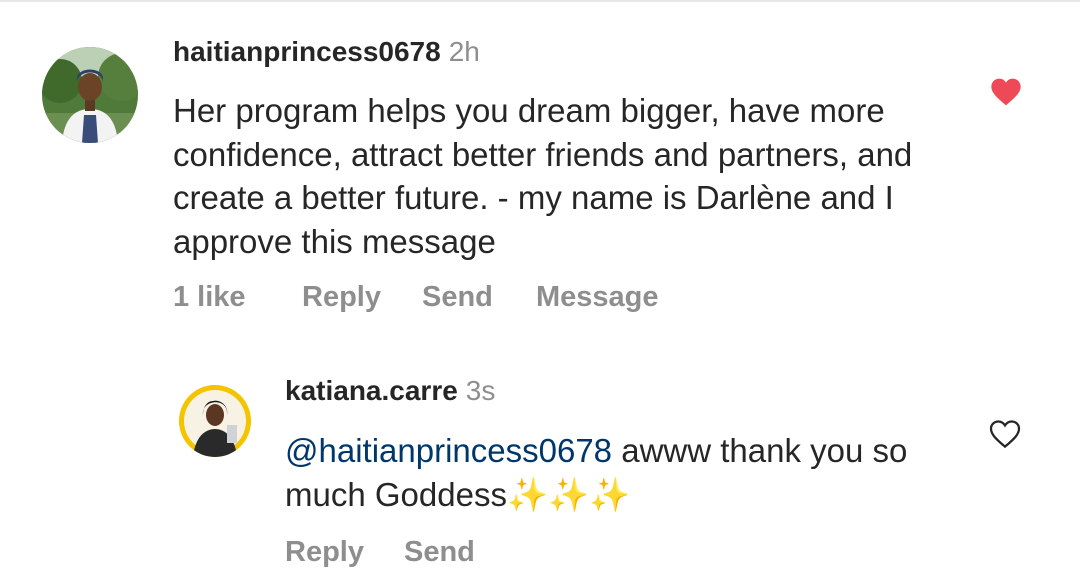 This screenshot has width=1080, height=587. Describe the element at coordinates (307, 51) in the screenshot. I see `username-text: haitianprincess0678` at that location.